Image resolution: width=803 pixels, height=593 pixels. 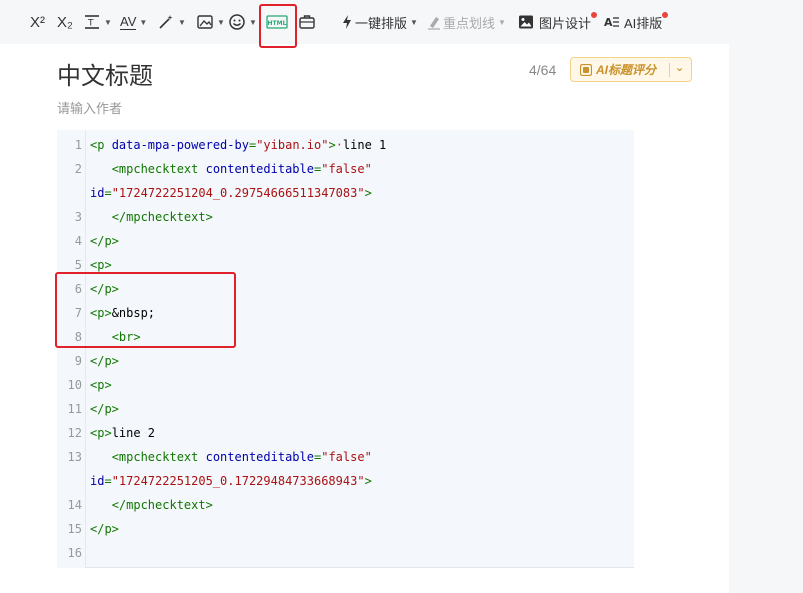 I want to click on svg-text: T, so click(x=90, y=24).